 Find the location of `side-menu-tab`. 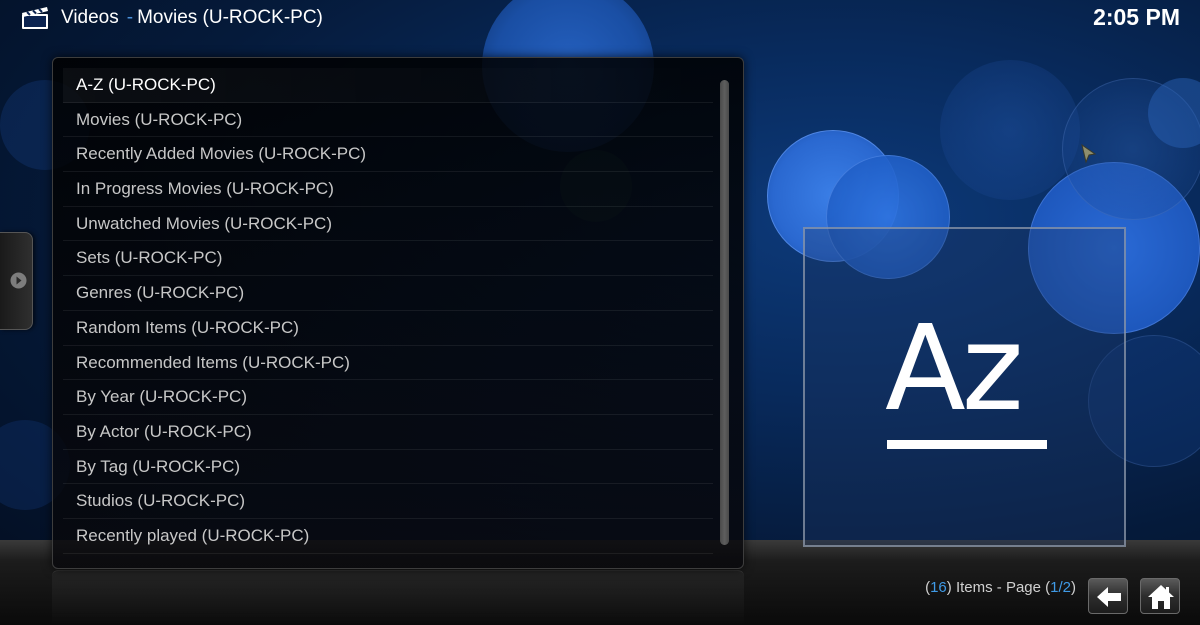

side-menu-tab is located at coordinates (16, 281).